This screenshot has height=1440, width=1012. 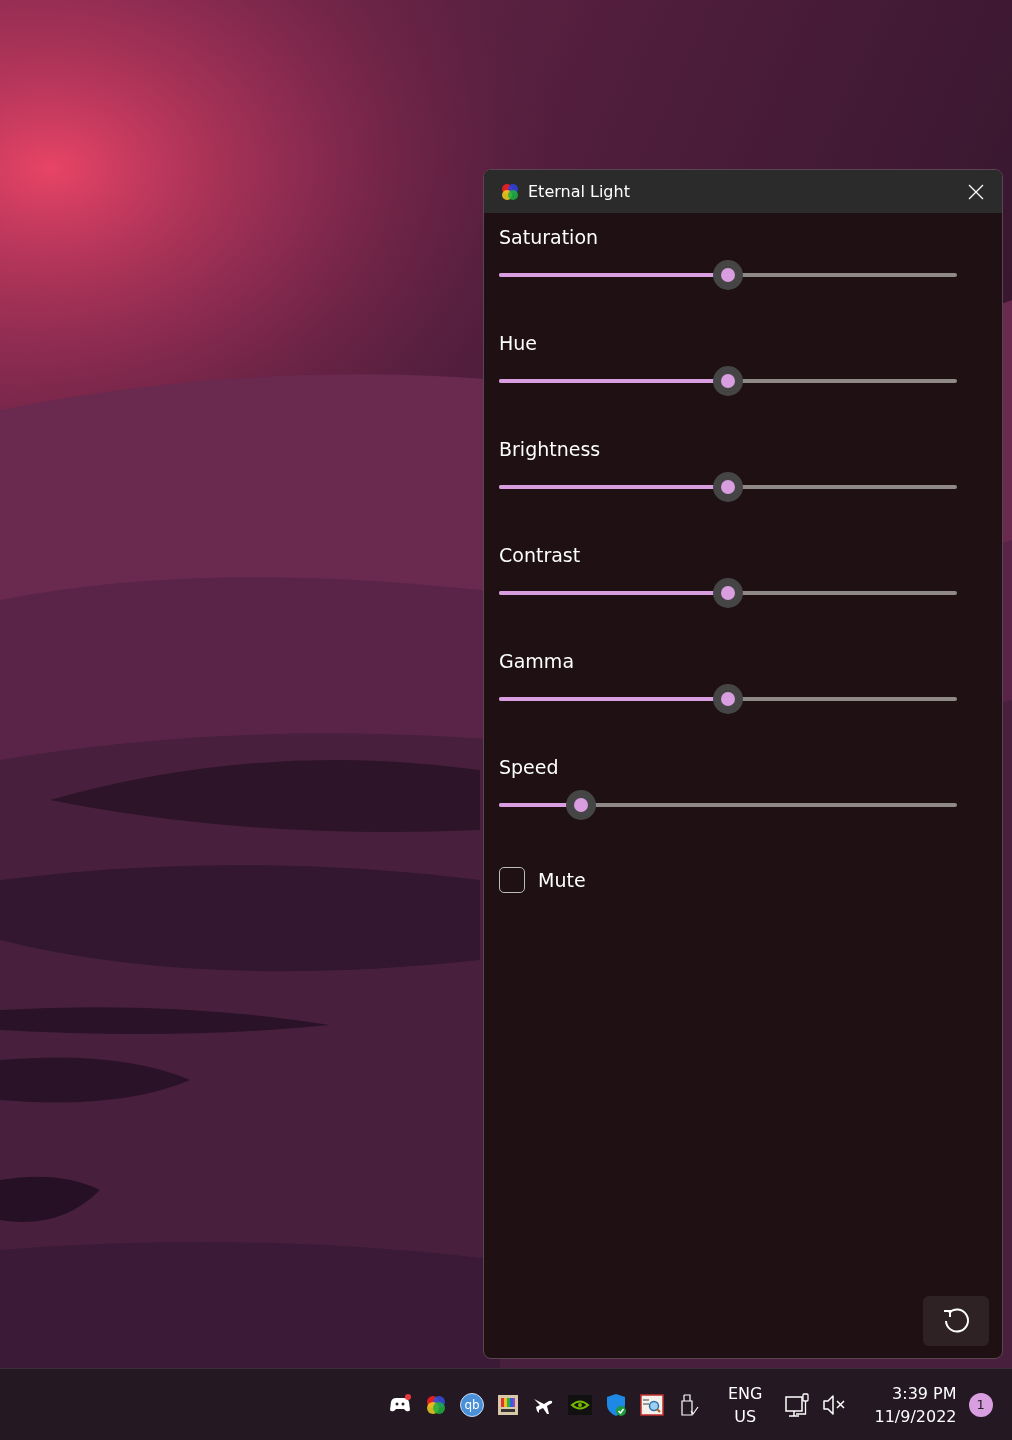 I want to click on window-title: Eternal Light, so click(x=579, y=191).